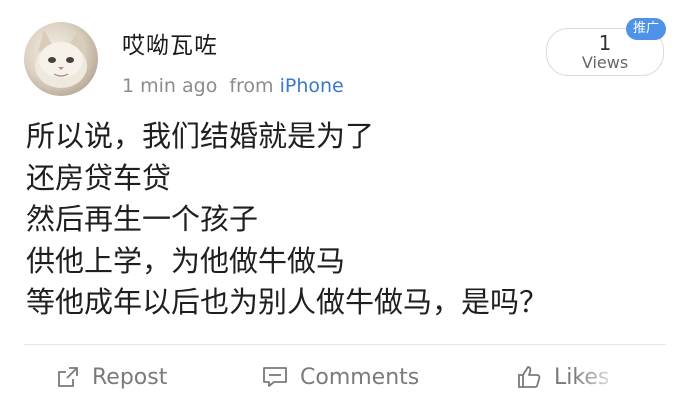  What do you see at coordinates (287, 302) in the screenshot?
I see `post-line: 等他成年以后也为别人做牛做马，是吗？` at bounding box center [287, 302].